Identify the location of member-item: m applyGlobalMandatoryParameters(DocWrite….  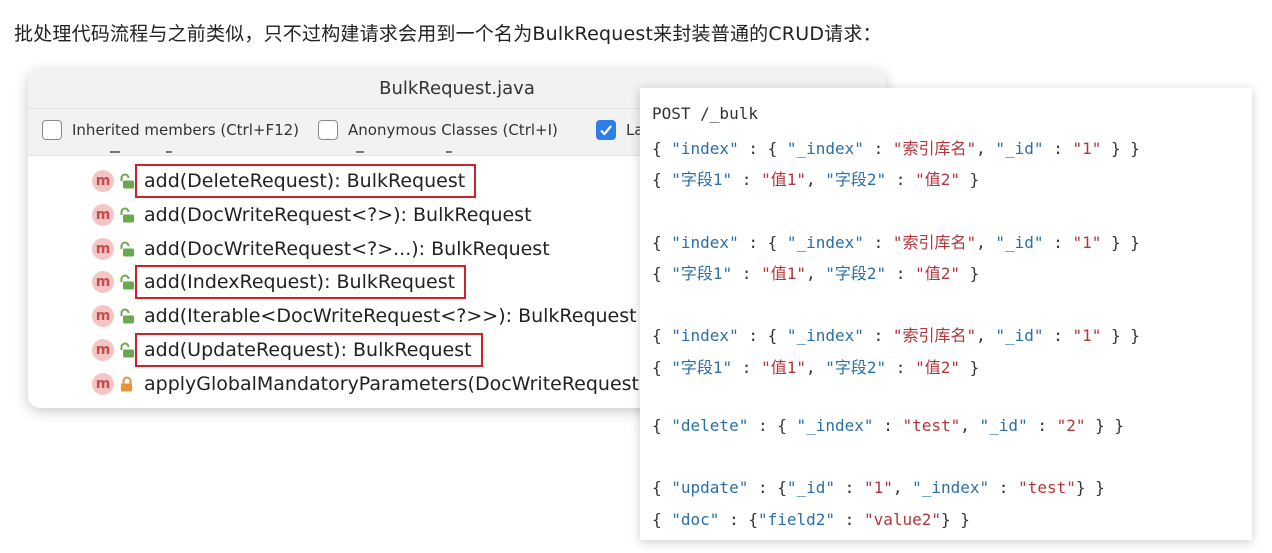
(378, 384).